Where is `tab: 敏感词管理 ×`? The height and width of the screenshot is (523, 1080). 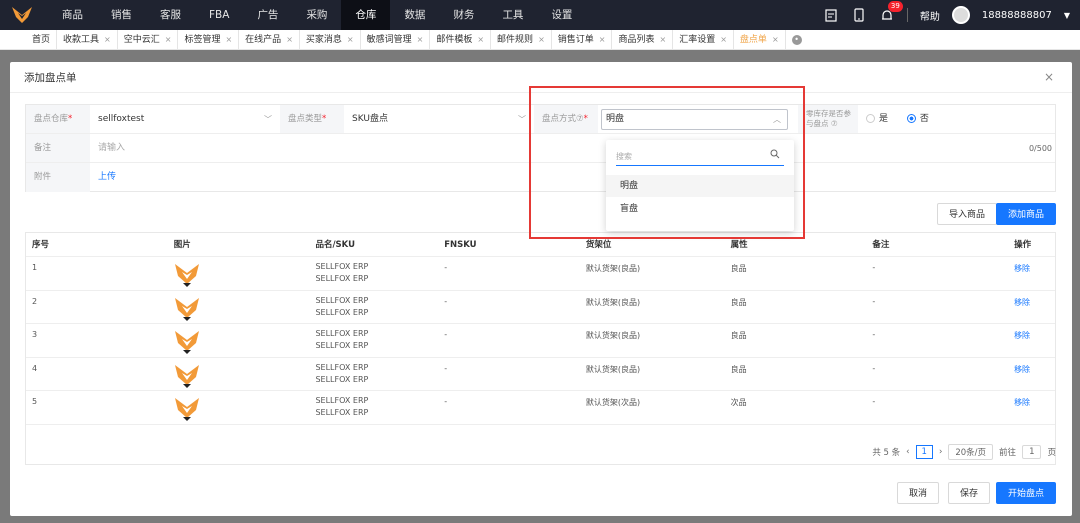
tab: 敏感词管理 × is located at coordinates (396, 39).